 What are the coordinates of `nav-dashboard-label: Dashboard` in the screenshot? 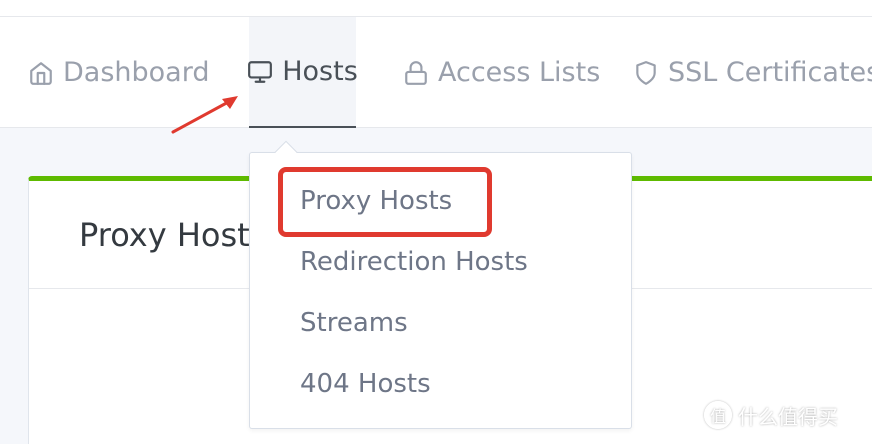 It's located at (136, 72).